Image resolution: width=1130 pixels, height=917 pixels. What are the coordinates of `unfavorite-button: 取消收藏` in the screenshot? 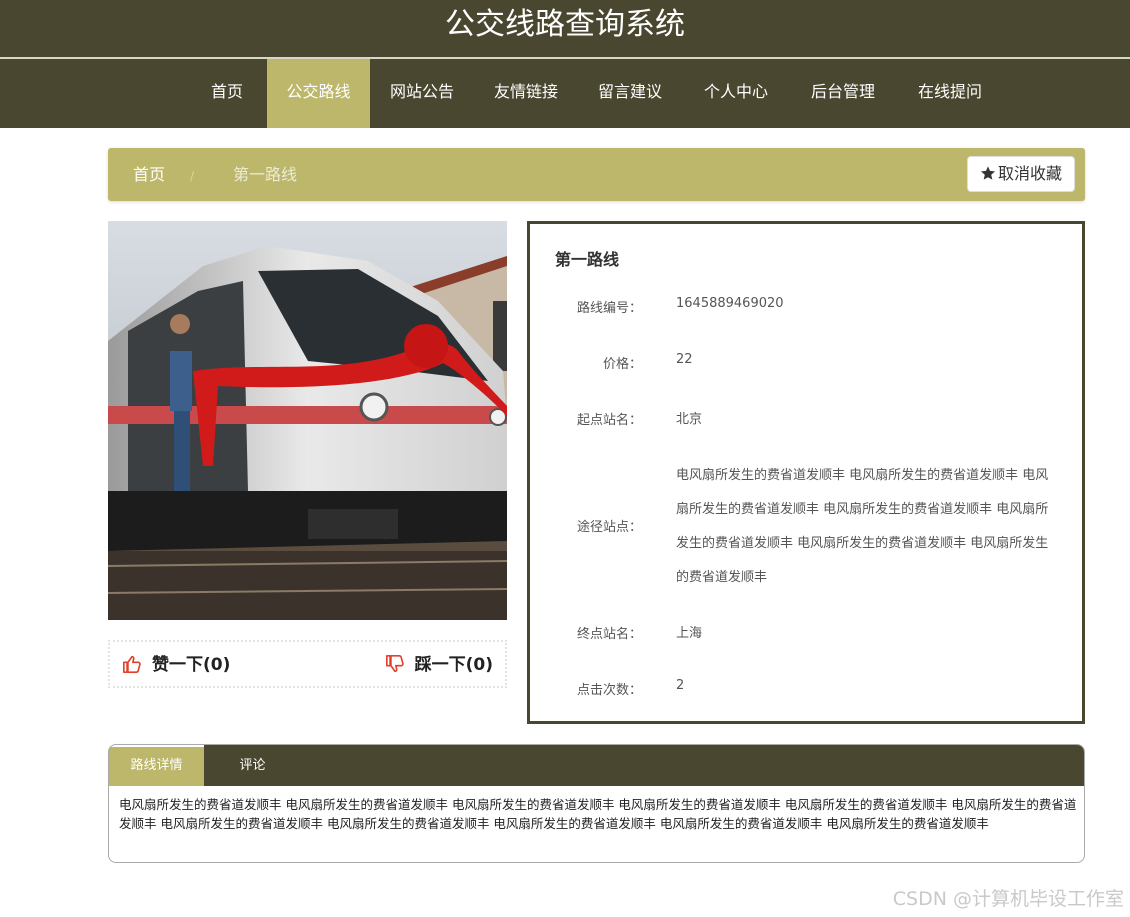 It's located at (1021, 174).